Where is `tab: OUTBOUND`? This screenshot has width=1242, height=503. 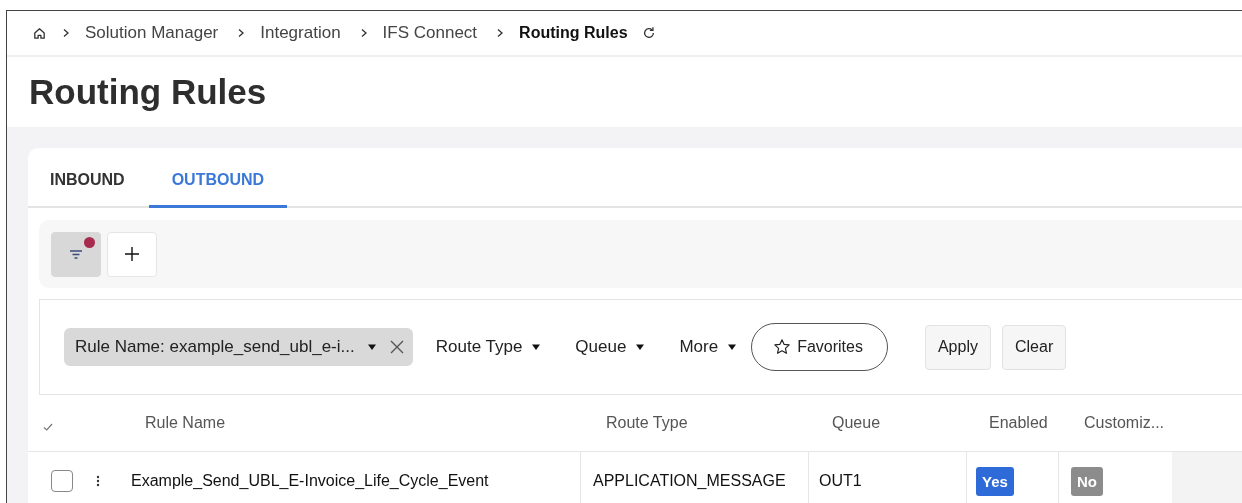 tab: OUTBOUND is located at coordinates (218, 178).